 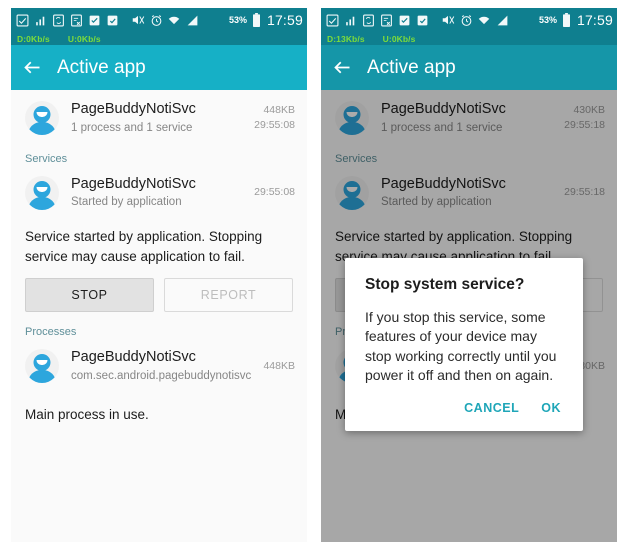 What do you see at coordinates (279, 365) in the screenshot?
I see `process-size-label: 448KB` at bounding box center [279, 365].